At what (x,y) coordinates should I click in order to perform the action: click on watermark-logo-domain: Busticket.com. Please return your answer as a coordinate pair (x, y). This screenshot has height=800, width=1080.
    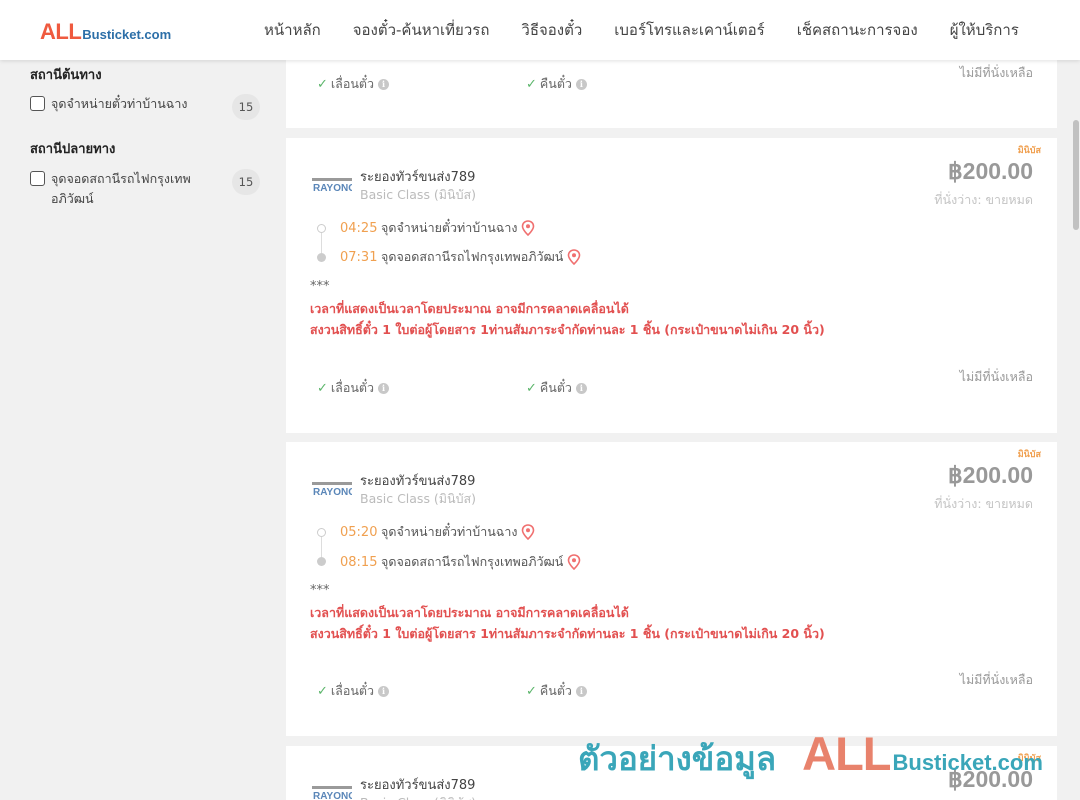
    Looking at the image, I should click on (967, 762).